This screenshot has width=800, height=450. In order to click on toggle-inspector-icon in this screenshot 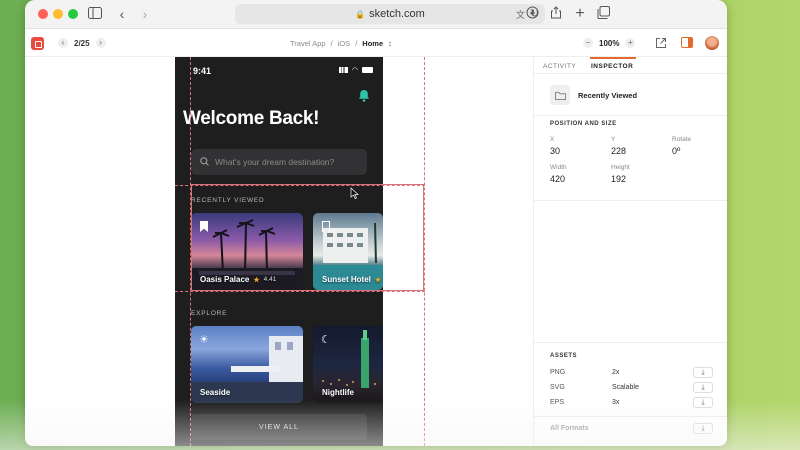, I will do `click(687, 43)`.